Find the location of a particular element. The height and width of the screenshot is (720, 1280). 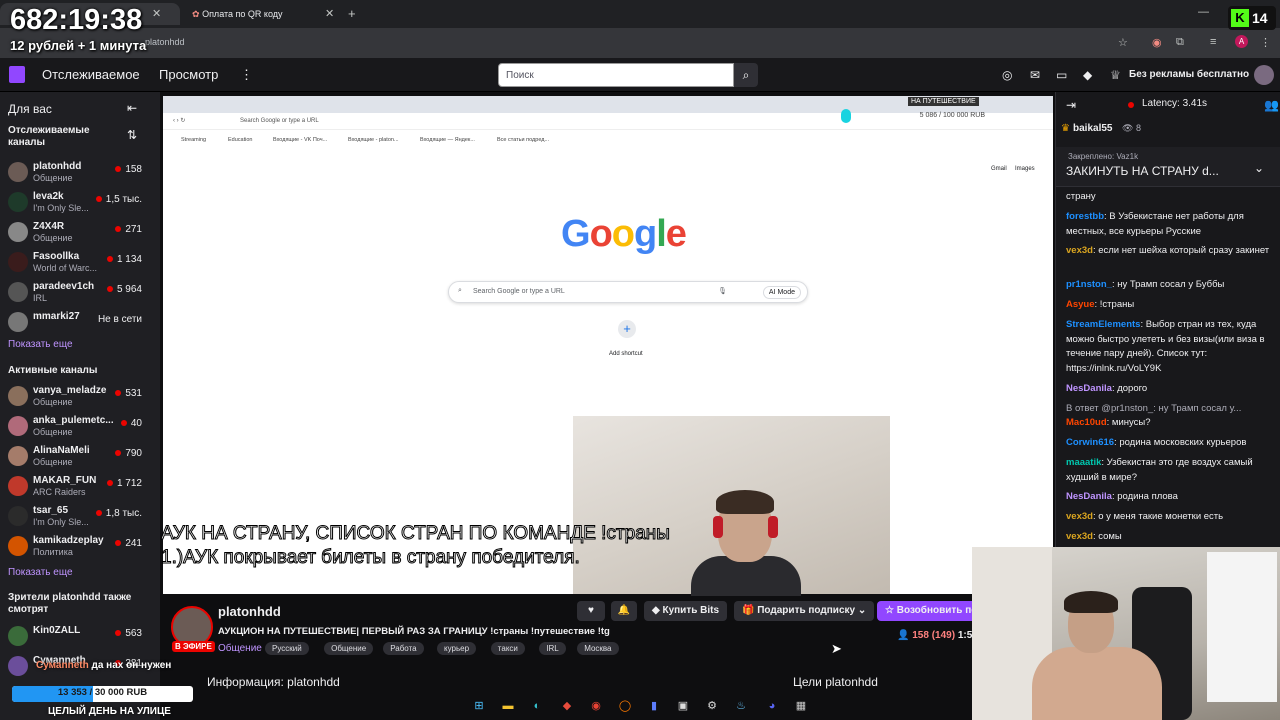

chat-username: pr1nston_ is located at coordinates (1089, 284).